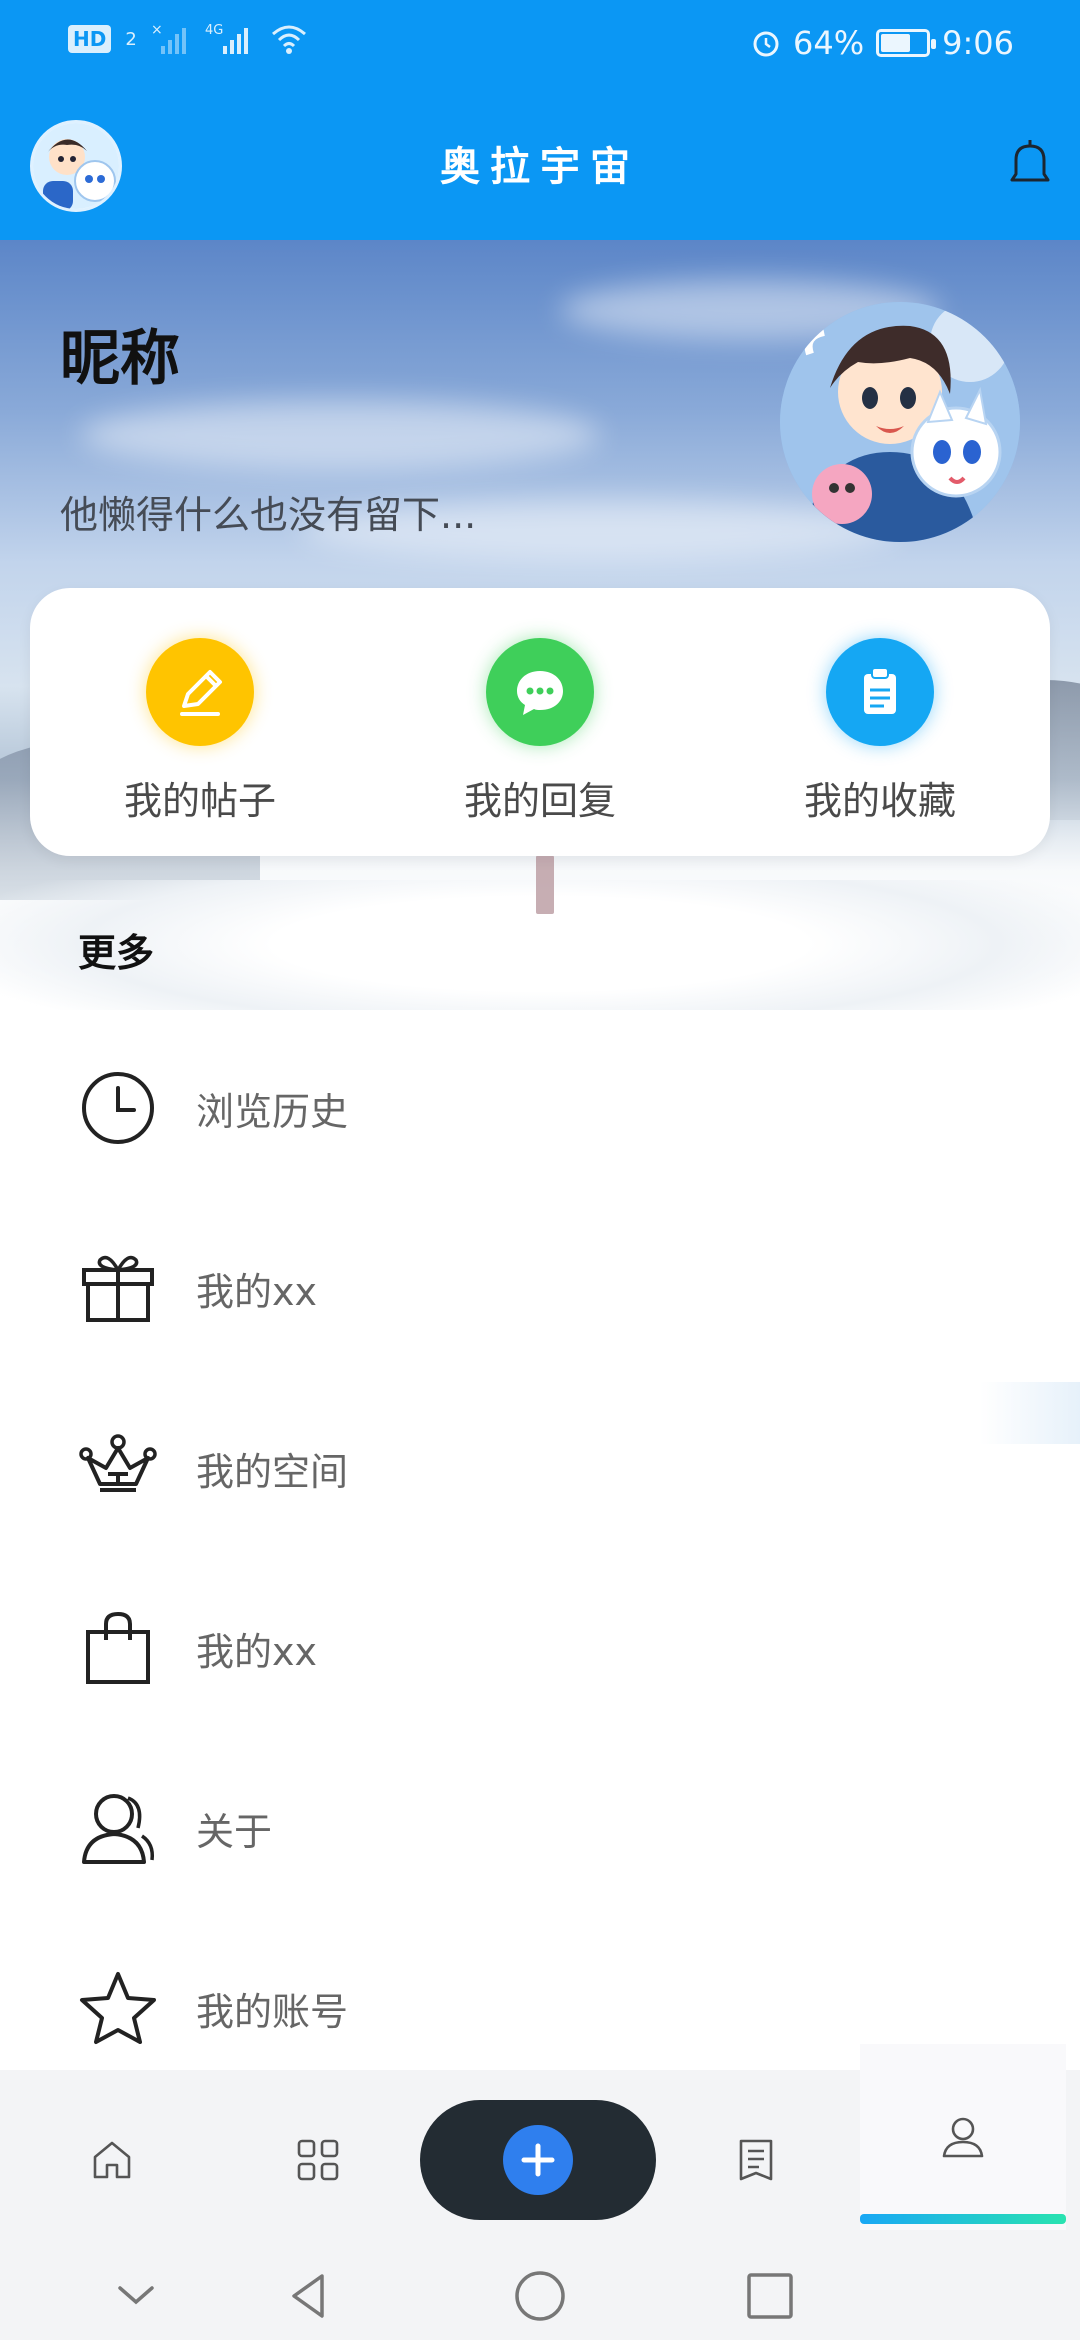 This screenshot has height=2340, width=1080. I want to click on add-post-button, so click(538, 2160).